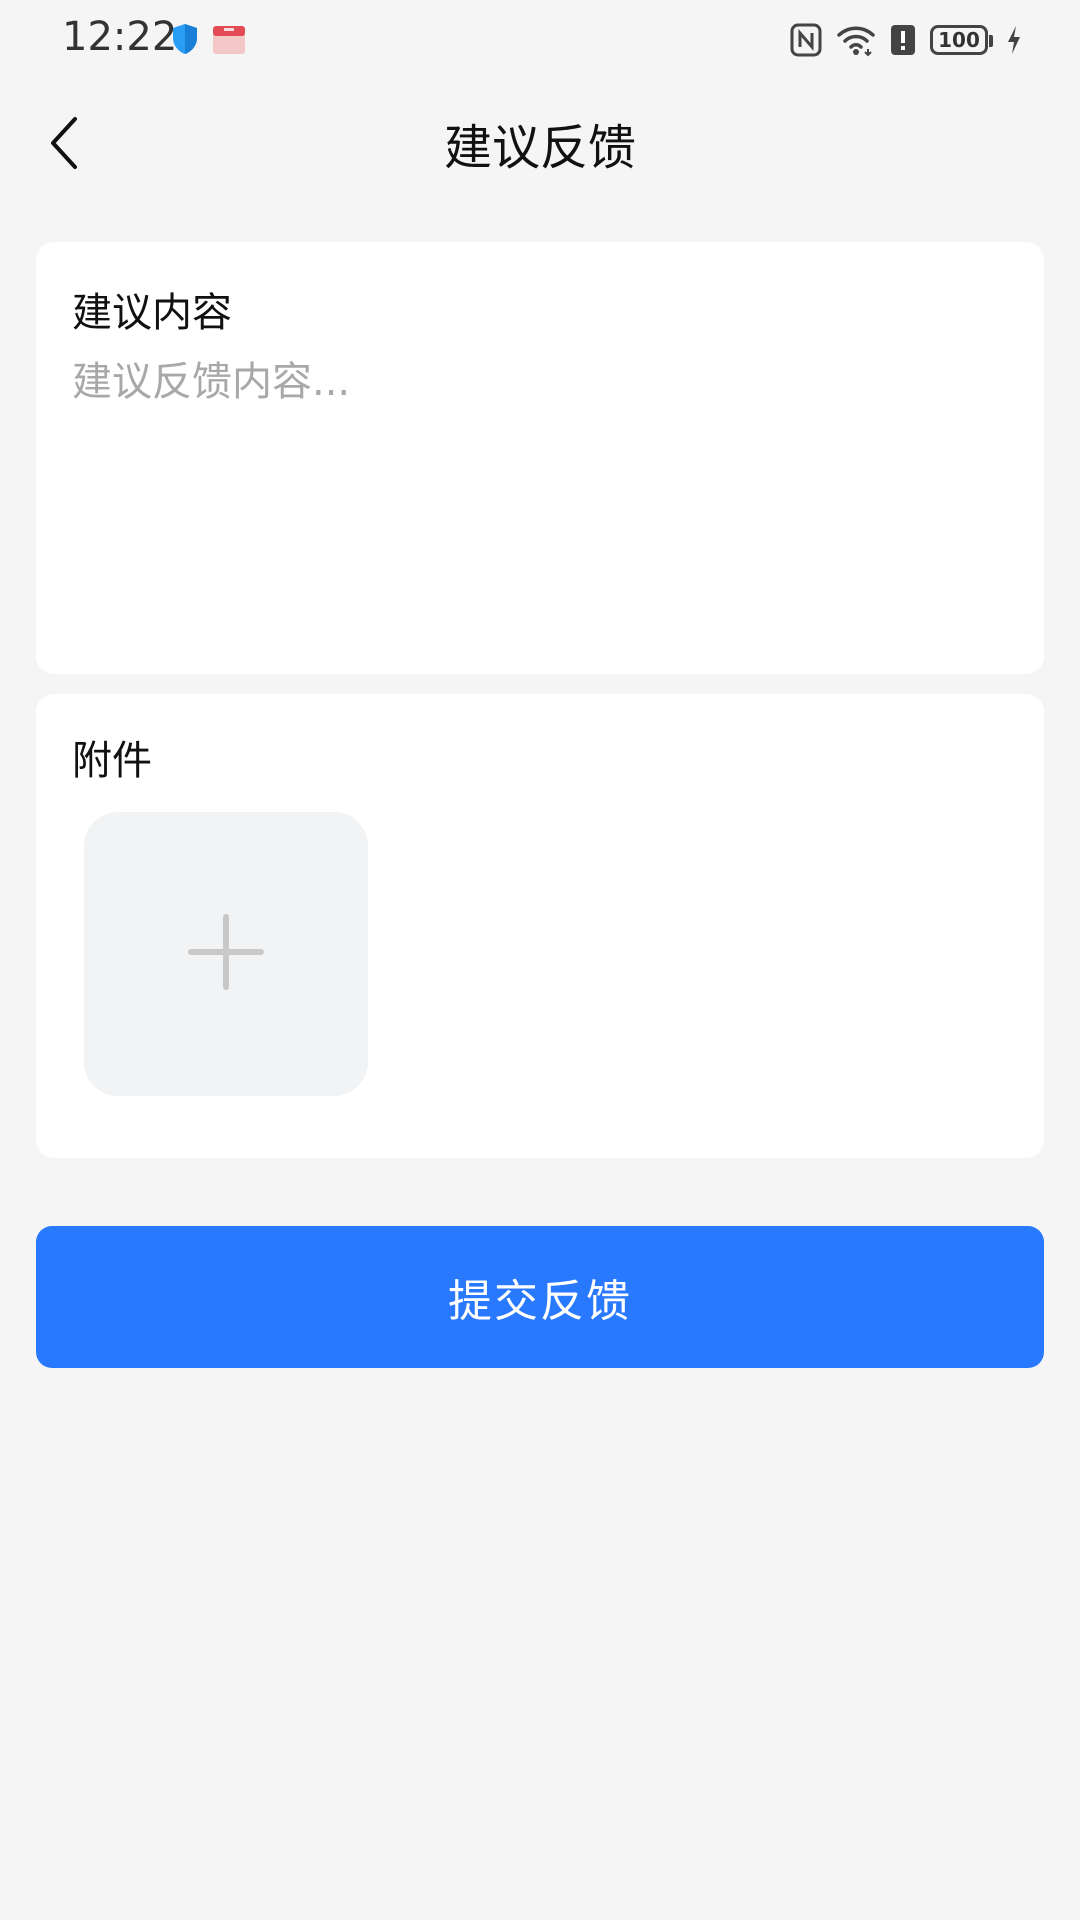  What do you see at coordinates (539, 148) in the screenshot?
I see `page-title: 建议反馈` at bounding box center [539, 148].